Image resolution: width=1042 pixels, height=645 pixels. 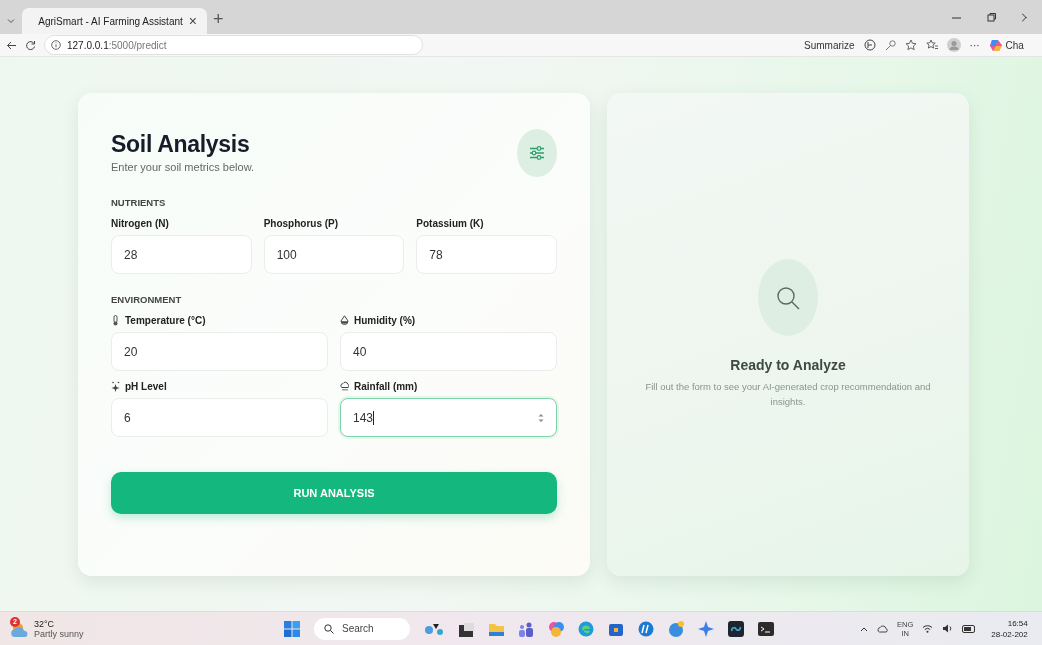 I want to click on swirl-icon, so click(x=586, y=628).